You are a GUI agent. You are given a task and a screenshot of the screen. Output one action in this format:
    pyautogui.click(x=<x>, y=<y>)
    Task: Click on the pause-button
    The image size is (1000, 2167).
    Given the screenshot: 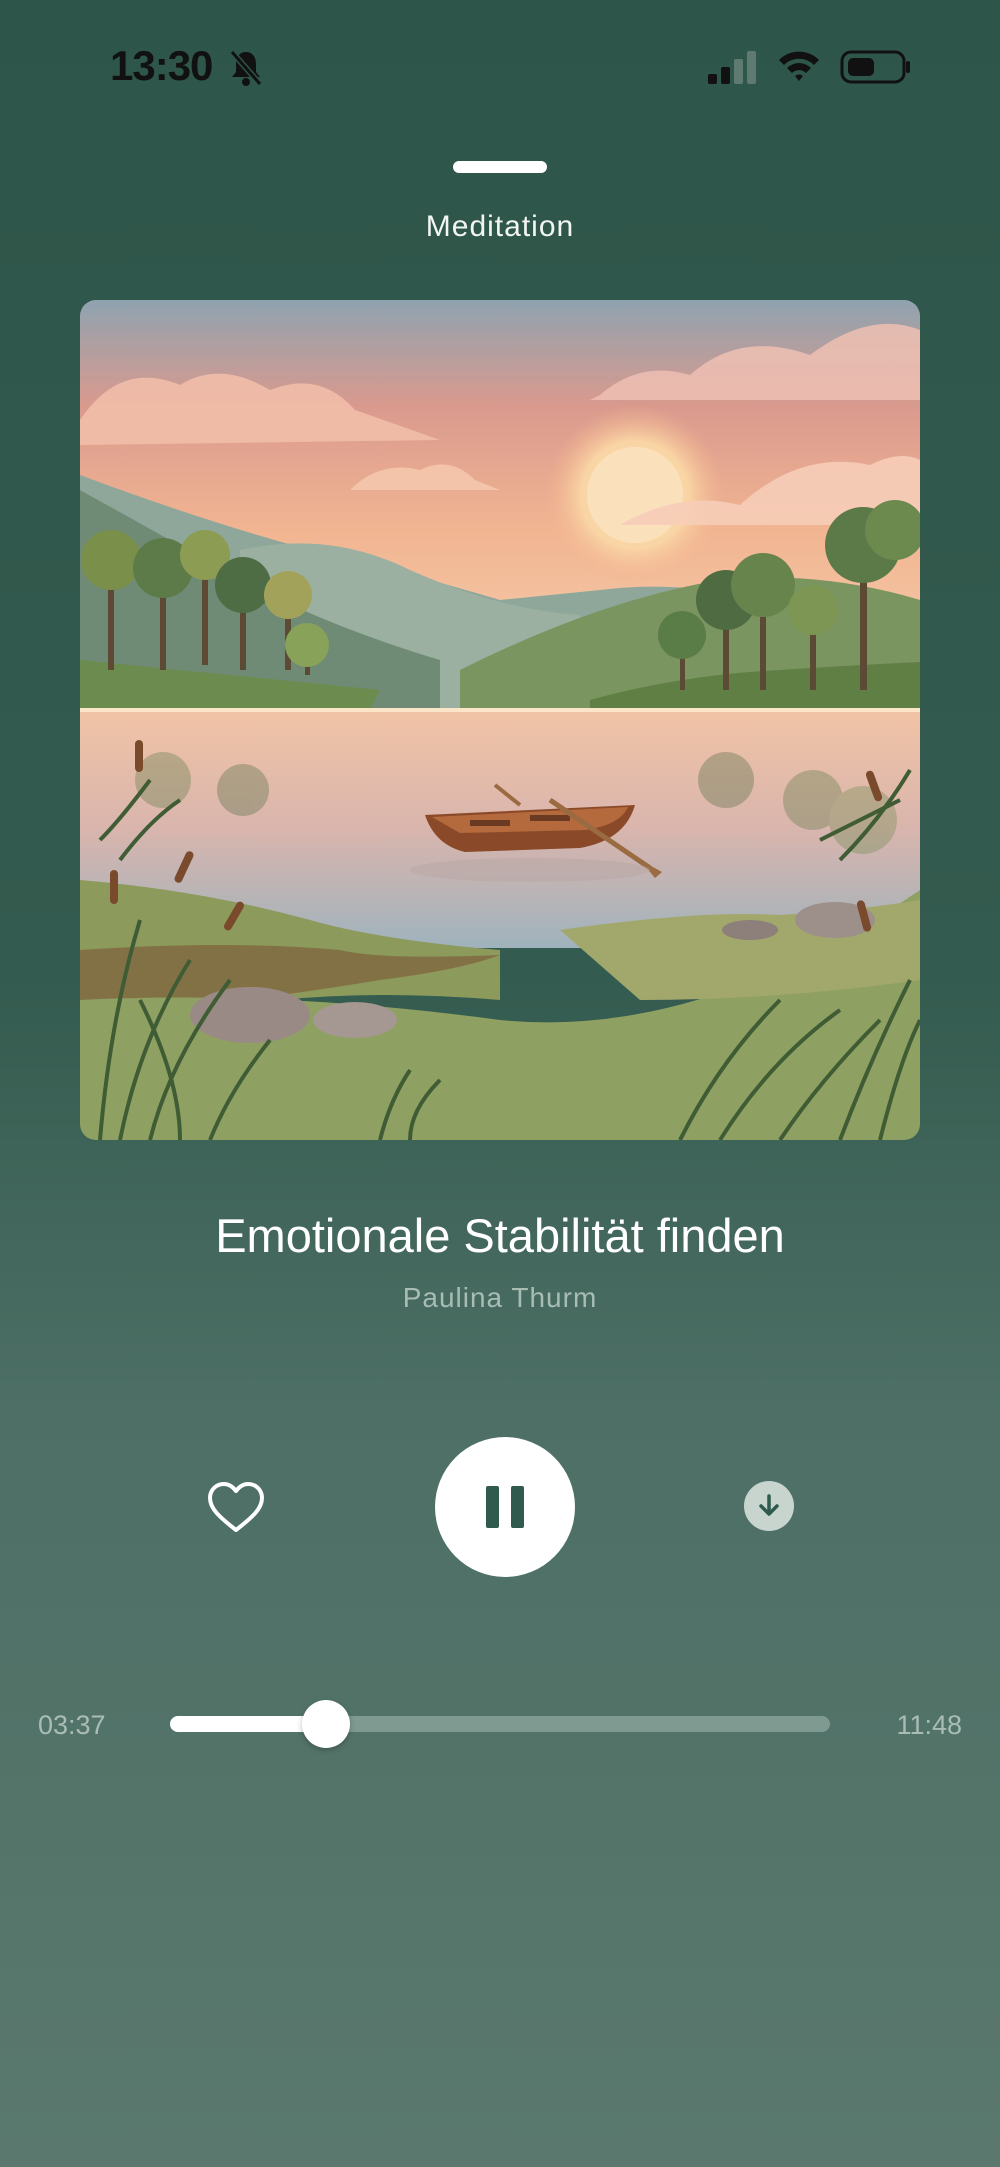 What is the action you would take?
    pyautogui.click(x=505, y=1507)
    